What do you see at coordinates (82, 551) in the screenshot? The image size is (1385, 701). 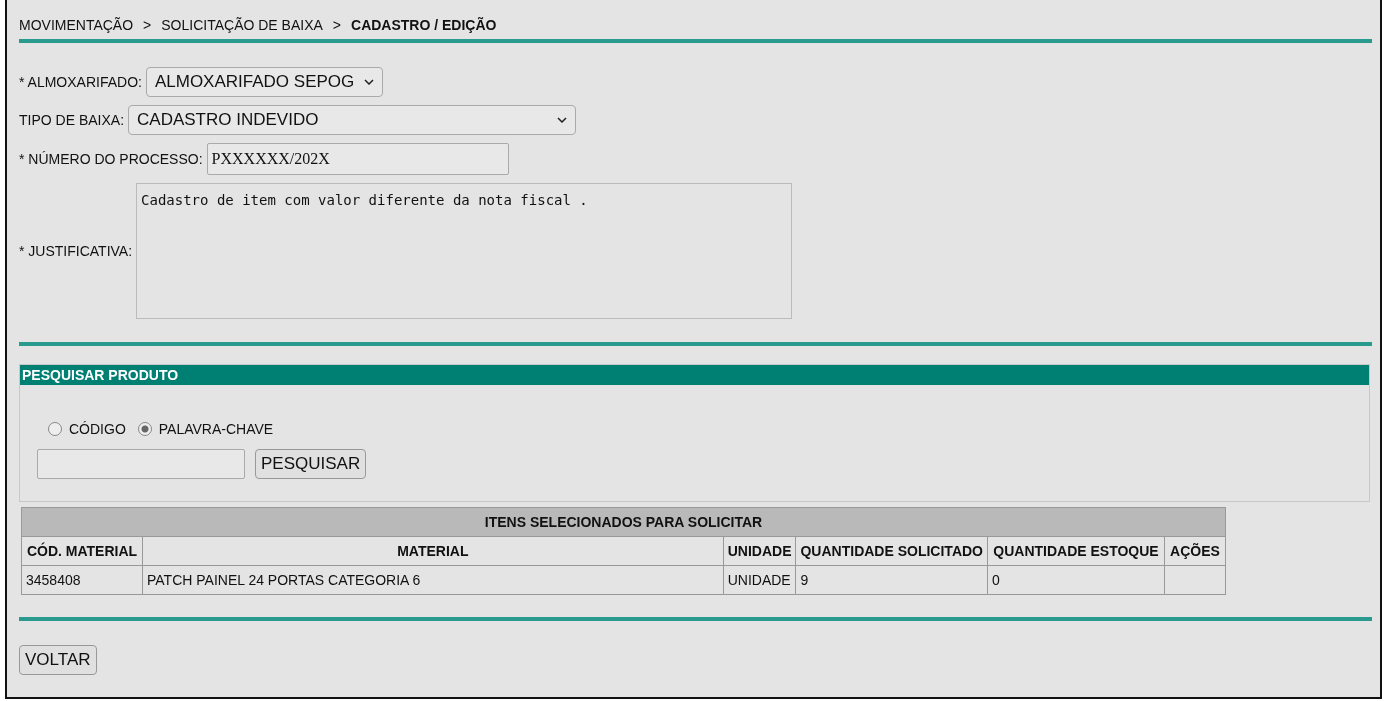 I see `column-header: CÓD. MATERIAL` at bounding box center [82, 551].